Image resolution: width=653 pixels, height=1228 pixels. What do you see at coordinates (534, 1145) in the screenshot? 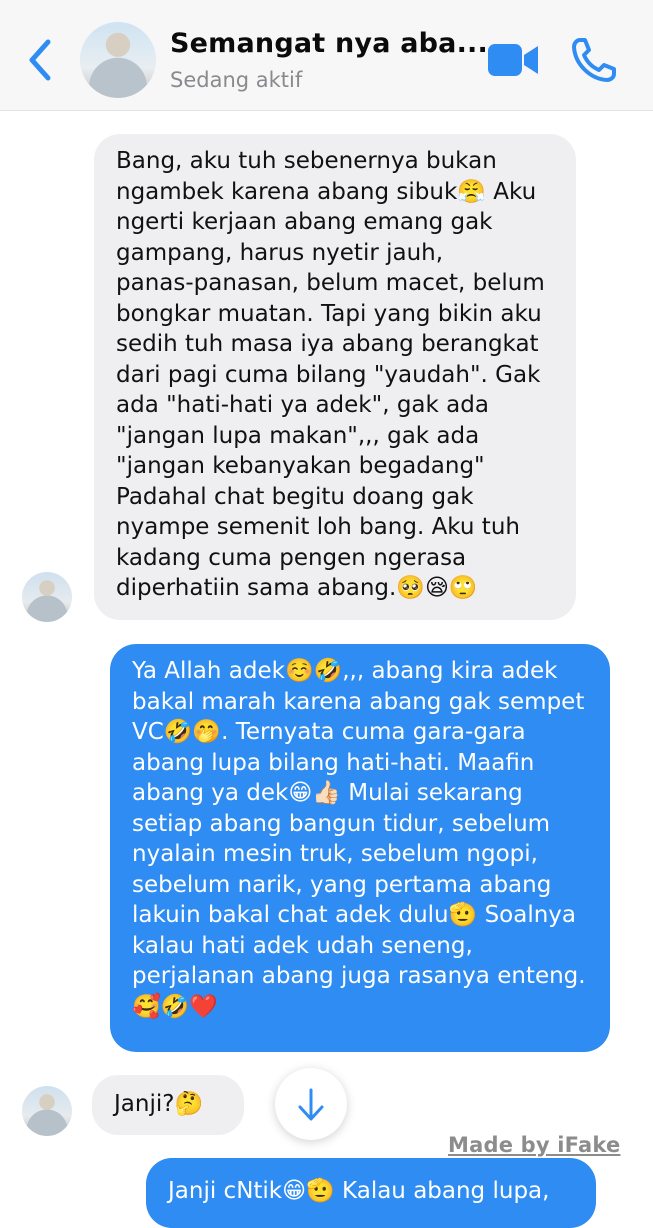
I see `watermark: Made by iFake` at bounding box center [534, 1145].